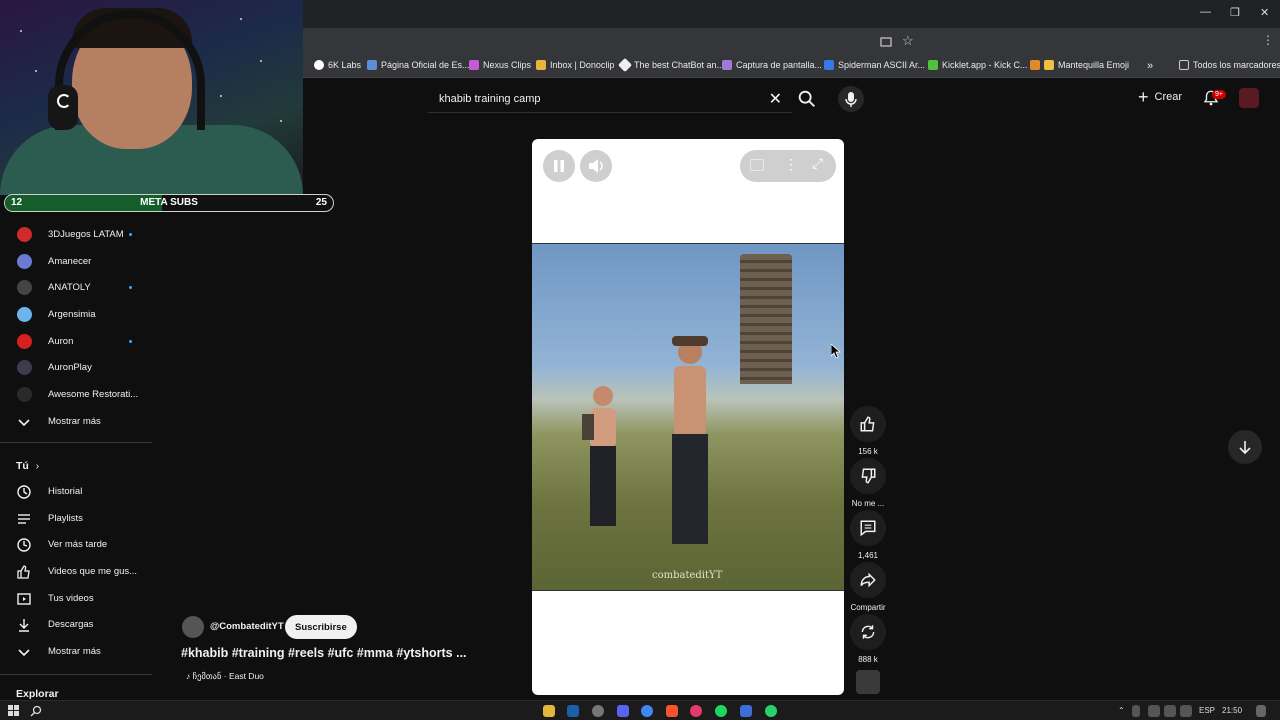 The height and width of the screenshot is (720, 1280). What do you see at coordinates (757, 165) in the screenshot?
I see `captions-icon` at bounding box center [757, 165].